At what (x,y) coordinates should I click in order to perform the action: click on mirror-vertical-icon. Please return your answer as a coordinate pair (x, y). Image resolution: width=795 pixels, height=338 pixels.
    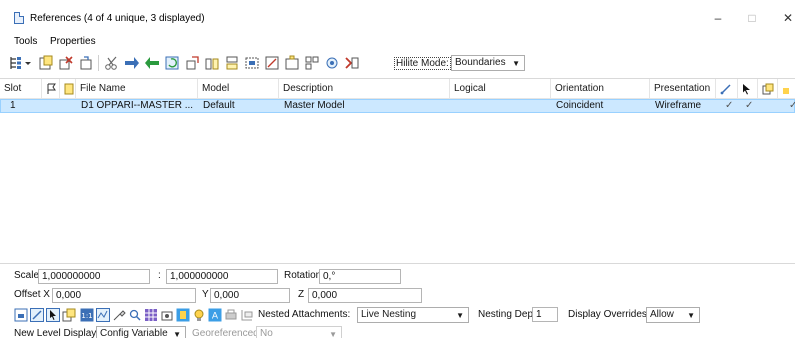
    Looking at the image, I should click on (232, 63).